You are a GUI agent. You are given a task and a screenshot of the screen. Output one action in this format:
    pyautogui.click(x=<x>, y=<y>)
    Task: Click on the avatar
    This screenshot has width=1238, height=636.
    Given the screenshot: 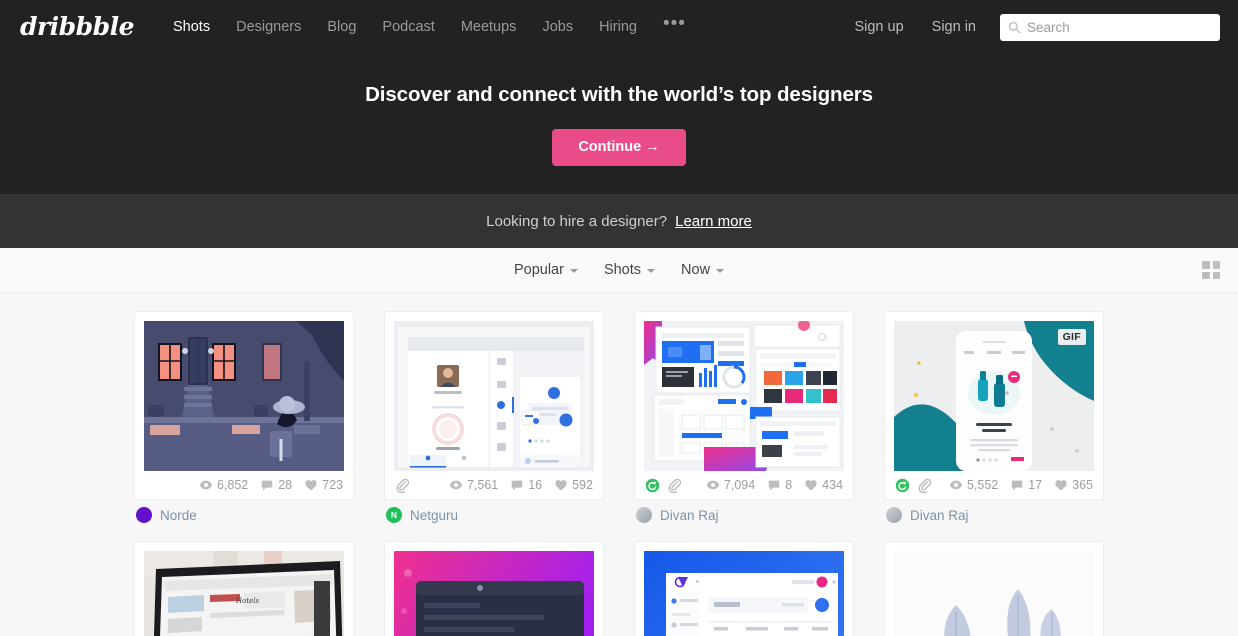 What is the action you would take?
    pyautogui.click(x=644, y=515)
    